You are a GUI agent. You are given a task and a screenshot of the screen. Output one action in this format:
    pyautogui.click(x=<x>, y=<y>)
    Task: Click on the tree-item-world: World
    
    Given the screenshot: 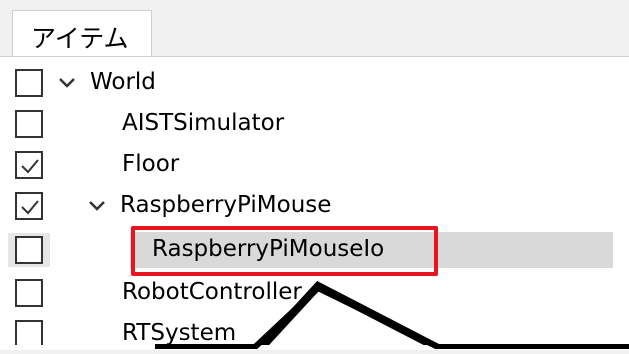 What is the action you would take?
    pyautogui.click(x=314, y=83)
    